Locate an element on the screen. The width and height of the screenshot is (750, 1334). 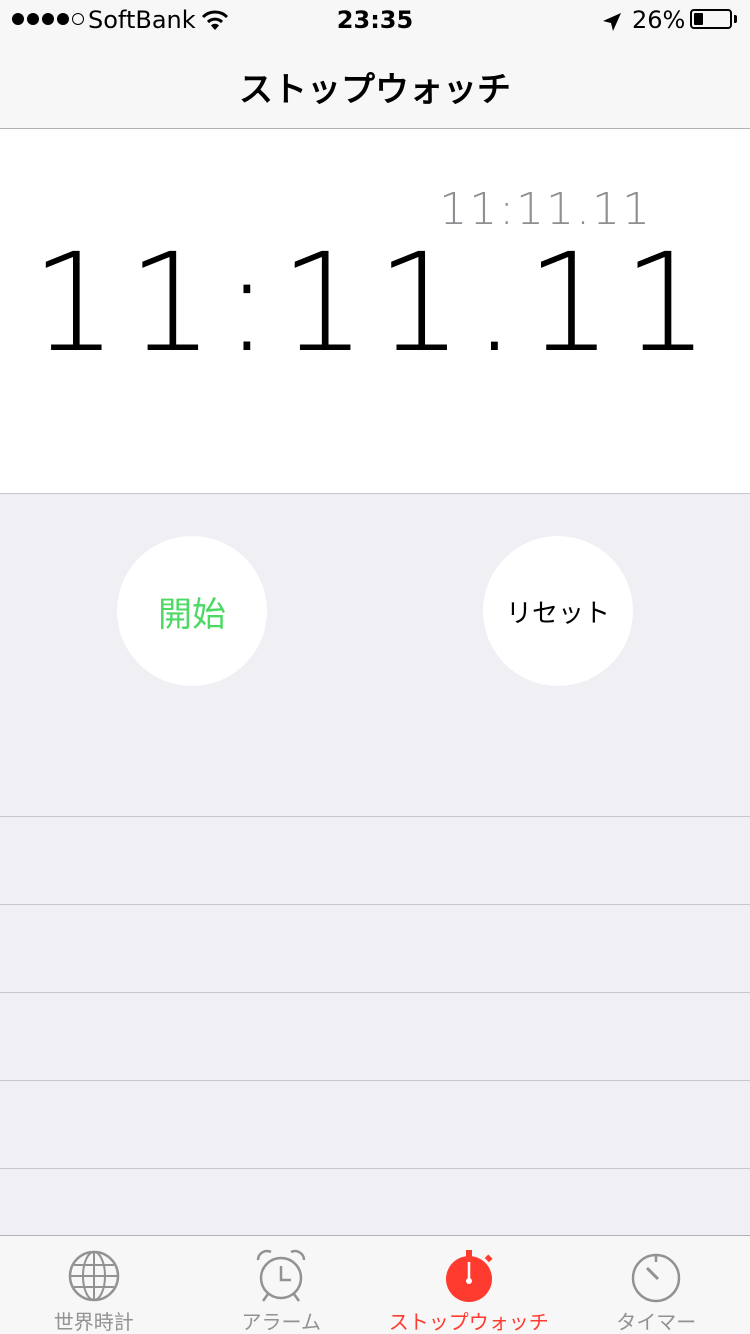
tab-bar: 世界時計 アラーム ストップウォッチ タイマー is located at coordinates (375, 1284).